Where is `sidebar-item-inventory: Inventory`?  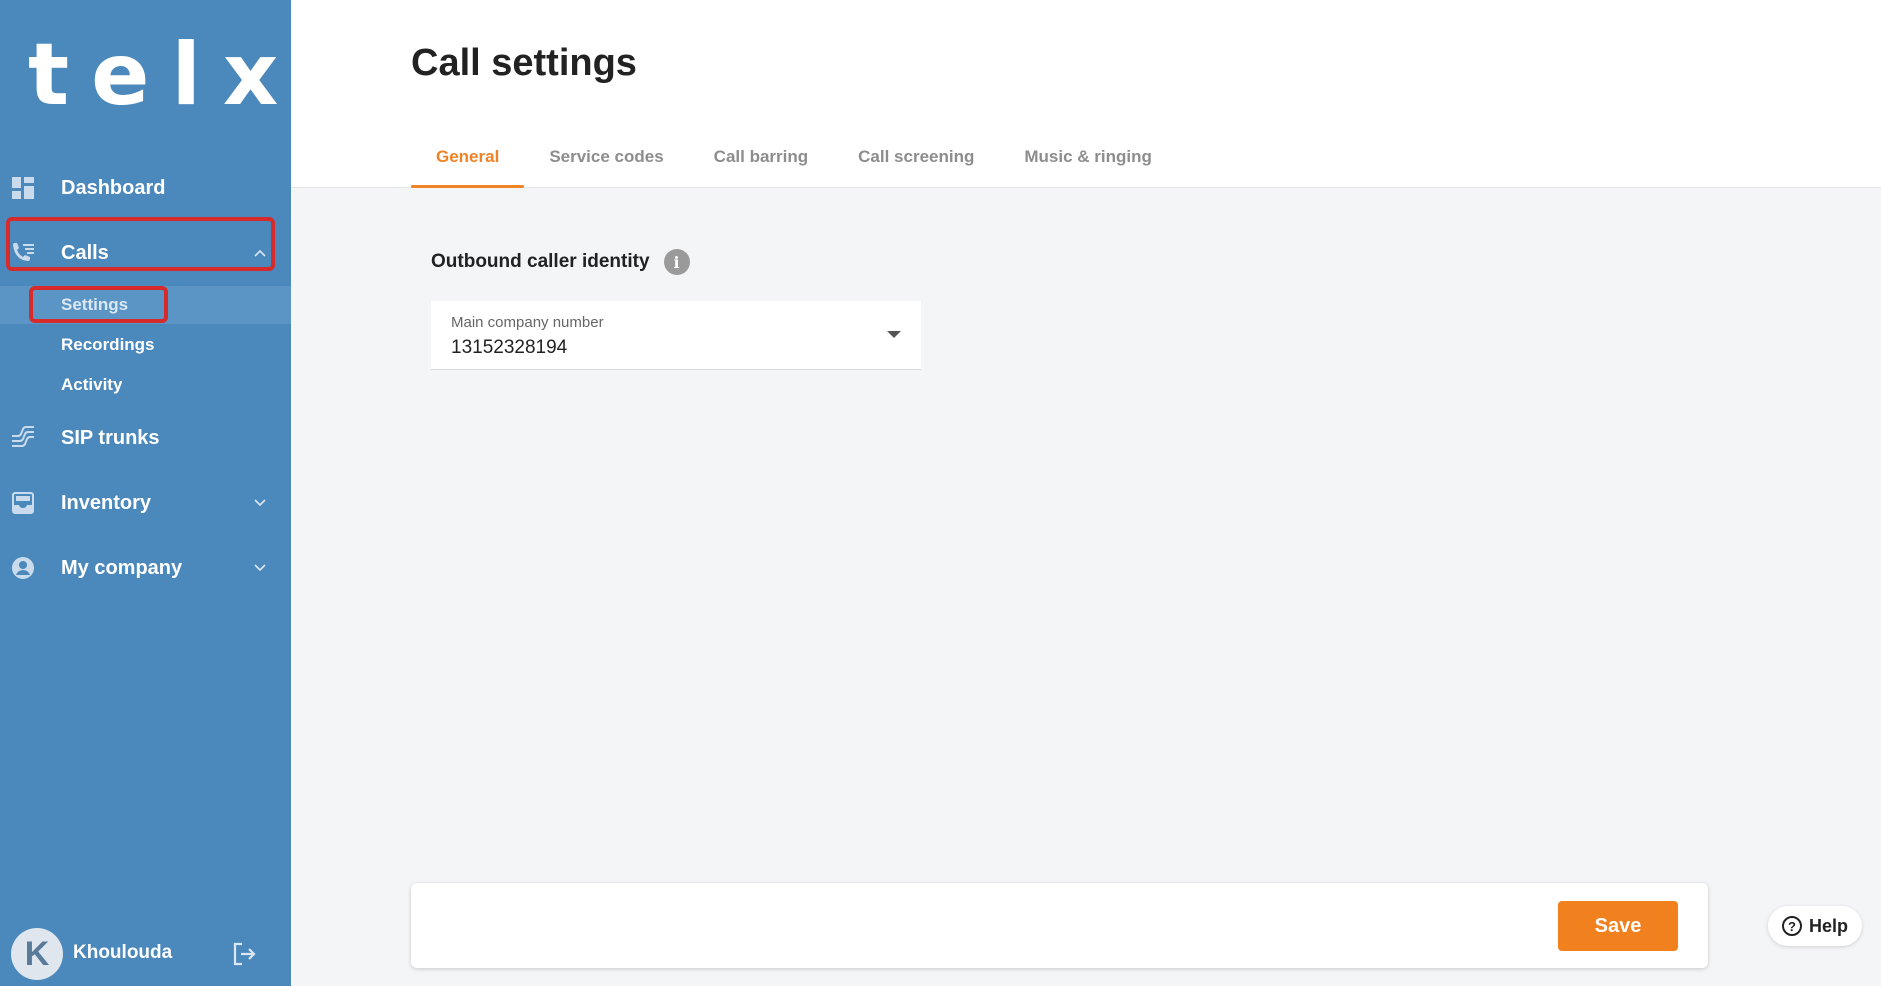 sidebar-item-inventory: Inventory is located at coordinates (145, 503).